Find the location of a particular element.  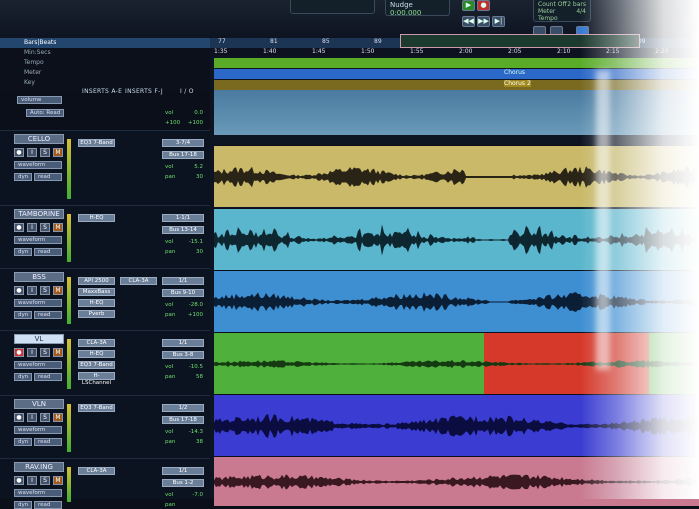

meter-lane: Chorus is located at coordinates (456, 74).